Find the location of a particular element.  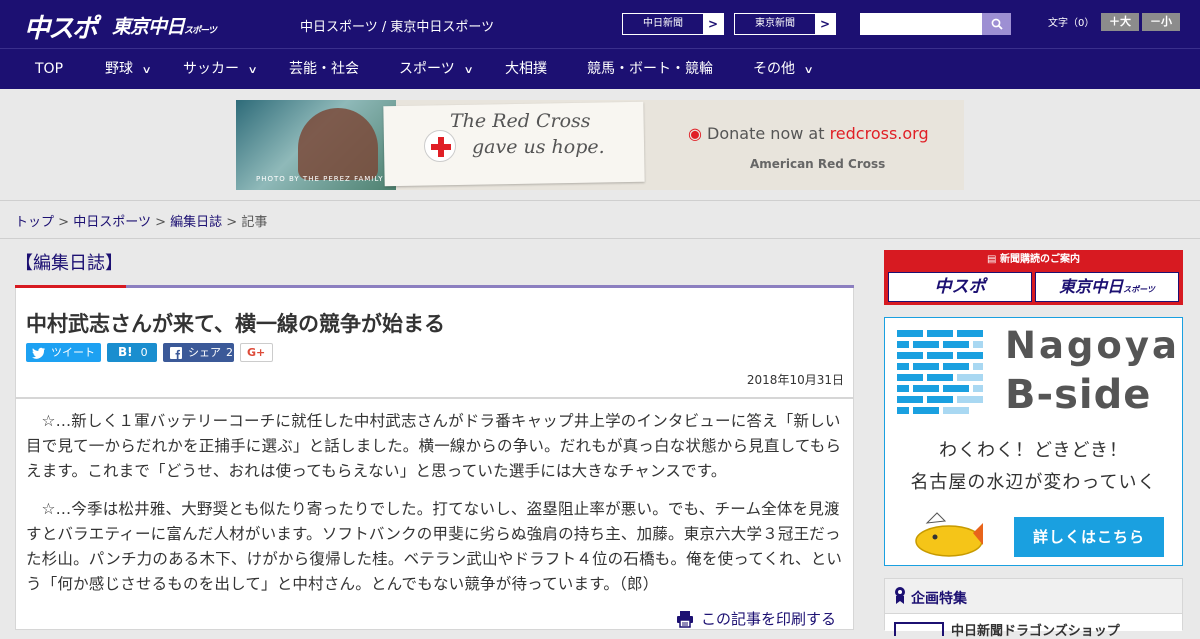

red-cross-icon is located at coordinates (440, 146).